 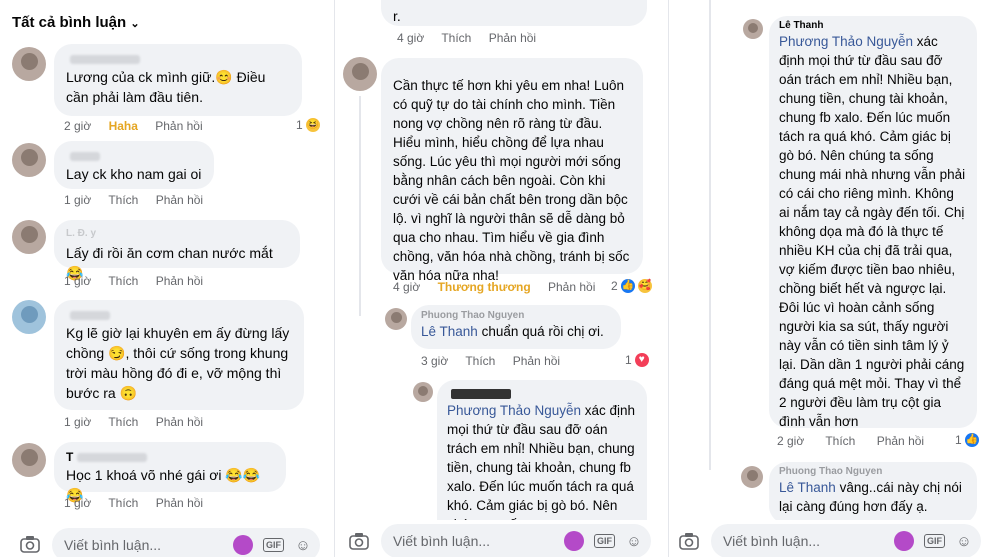 What do you see at coordinates (614, 286) in the screenshot?
I see `reaction-number: 2` at bounding box center [614, 286].